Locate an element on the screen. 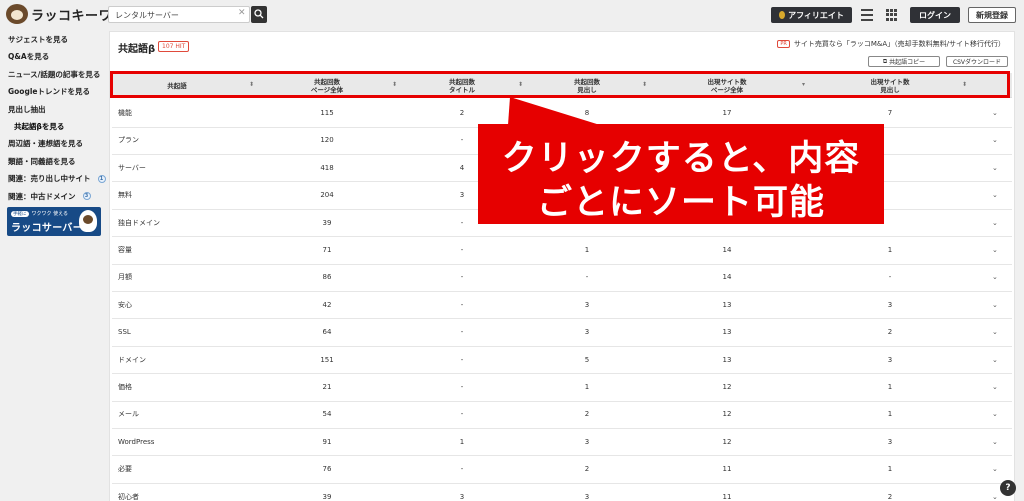 This screenshot has height=501, width=1024. banner-pill: 手軽に is located at coordinates (20, 213).